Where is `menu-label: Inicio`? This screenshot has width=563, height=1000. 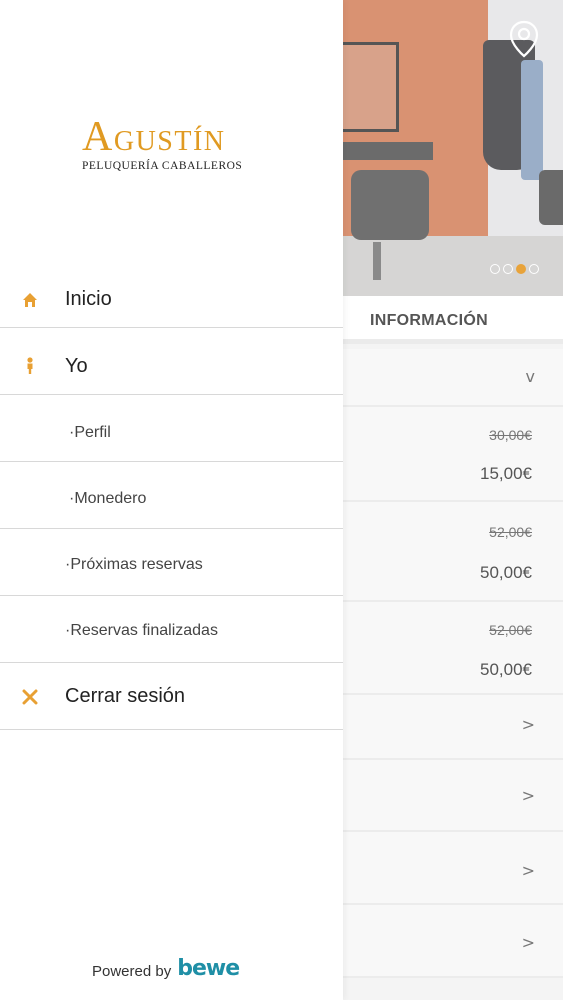
menu-label: Inicio is located at coordinates (88, 299).